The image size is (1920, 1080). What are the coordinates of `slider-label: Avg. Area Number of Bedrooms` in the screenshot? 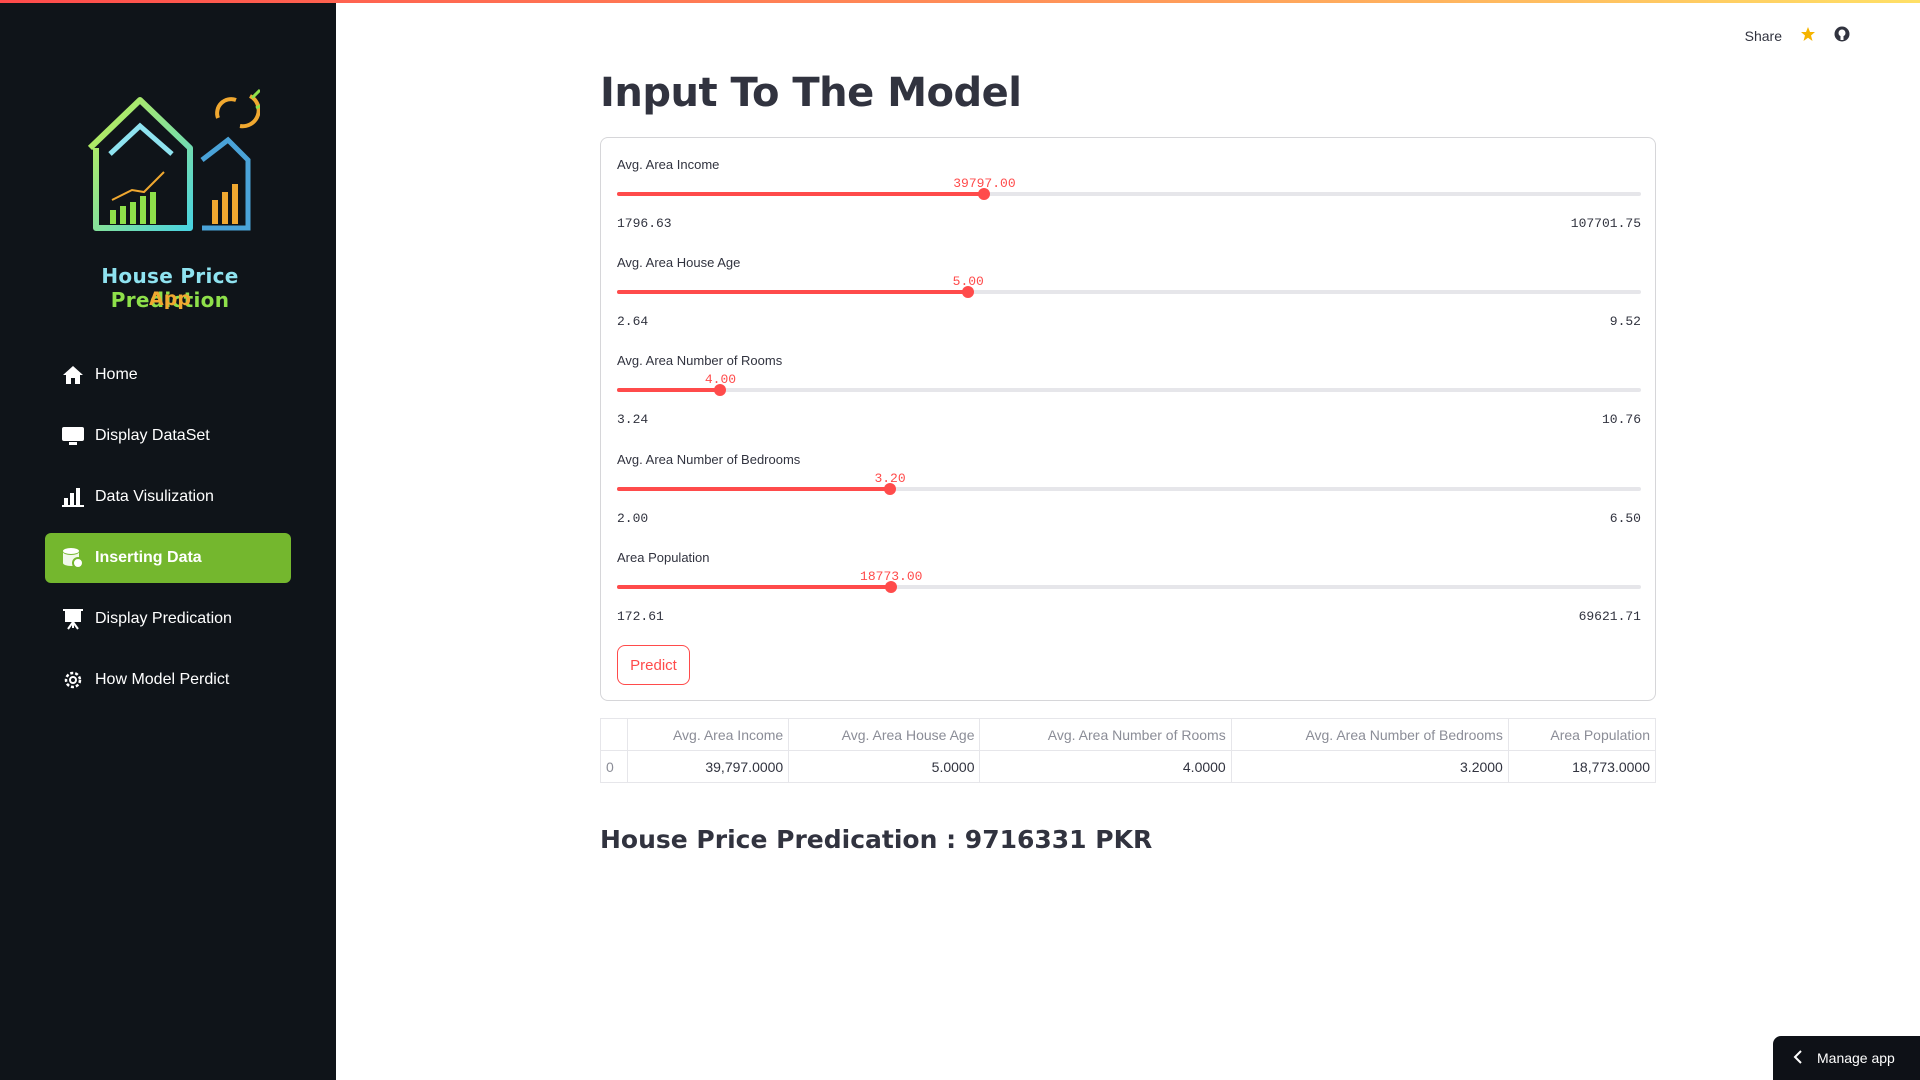 It's located at (709, 459).